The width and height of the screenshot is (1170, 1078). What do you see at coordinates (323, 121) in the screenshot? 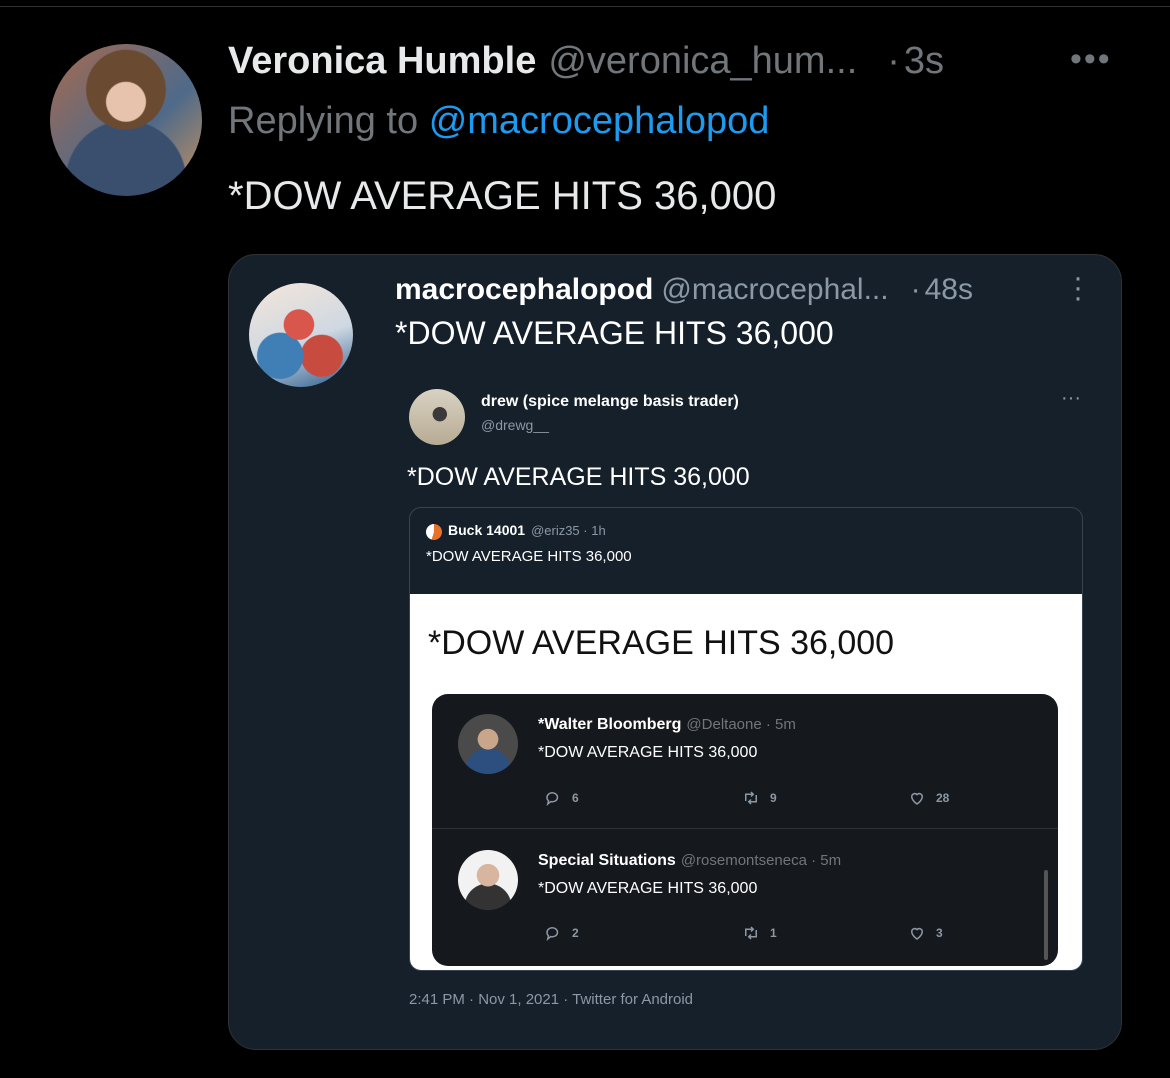
I see `replying-label: Replying to` at bounding box center [323, 121].